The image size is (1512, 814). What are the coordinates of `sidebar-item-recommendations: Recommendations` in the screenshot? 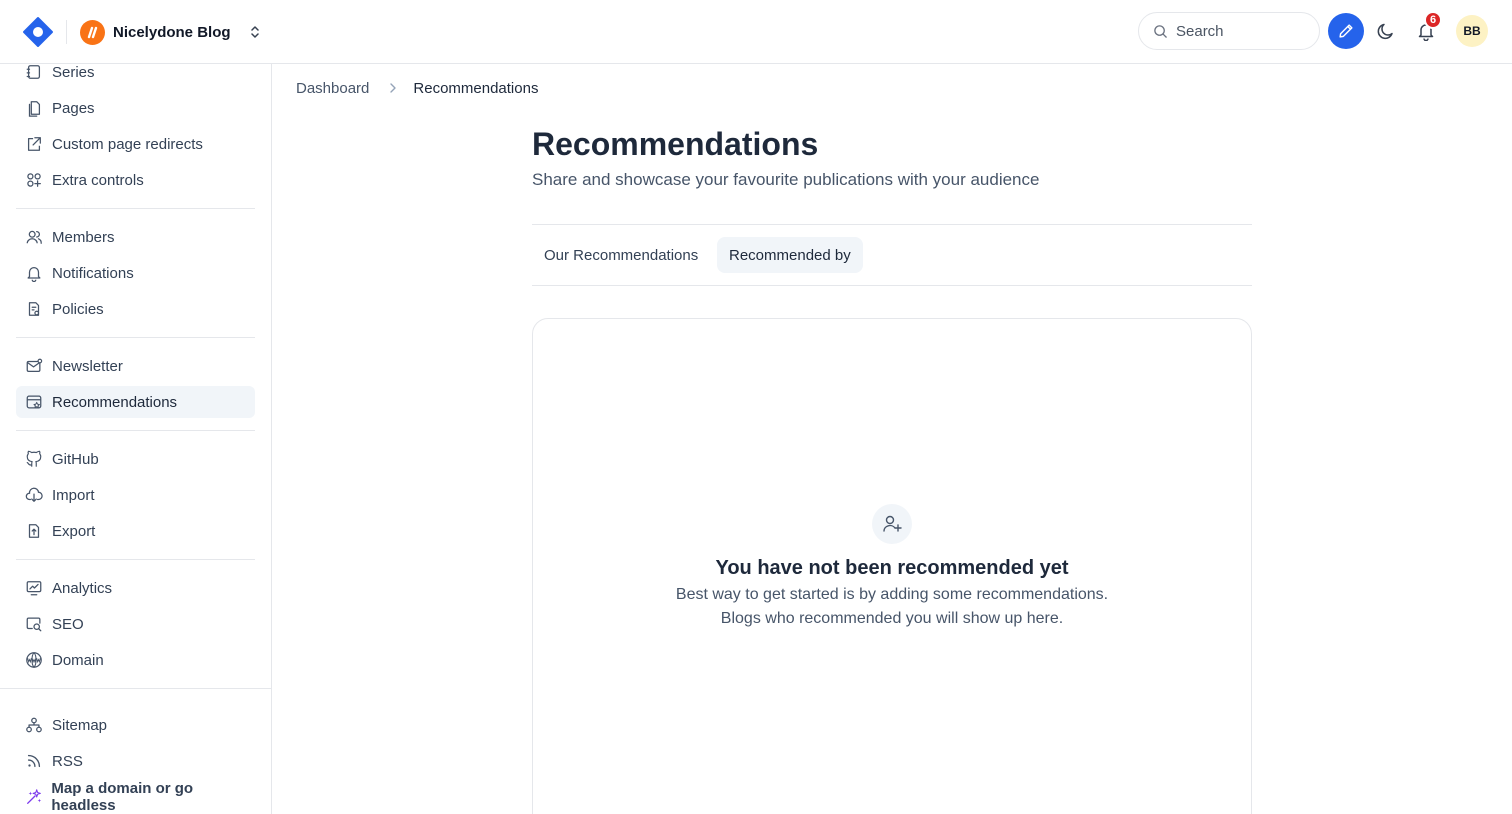 It's located at (135, 402).